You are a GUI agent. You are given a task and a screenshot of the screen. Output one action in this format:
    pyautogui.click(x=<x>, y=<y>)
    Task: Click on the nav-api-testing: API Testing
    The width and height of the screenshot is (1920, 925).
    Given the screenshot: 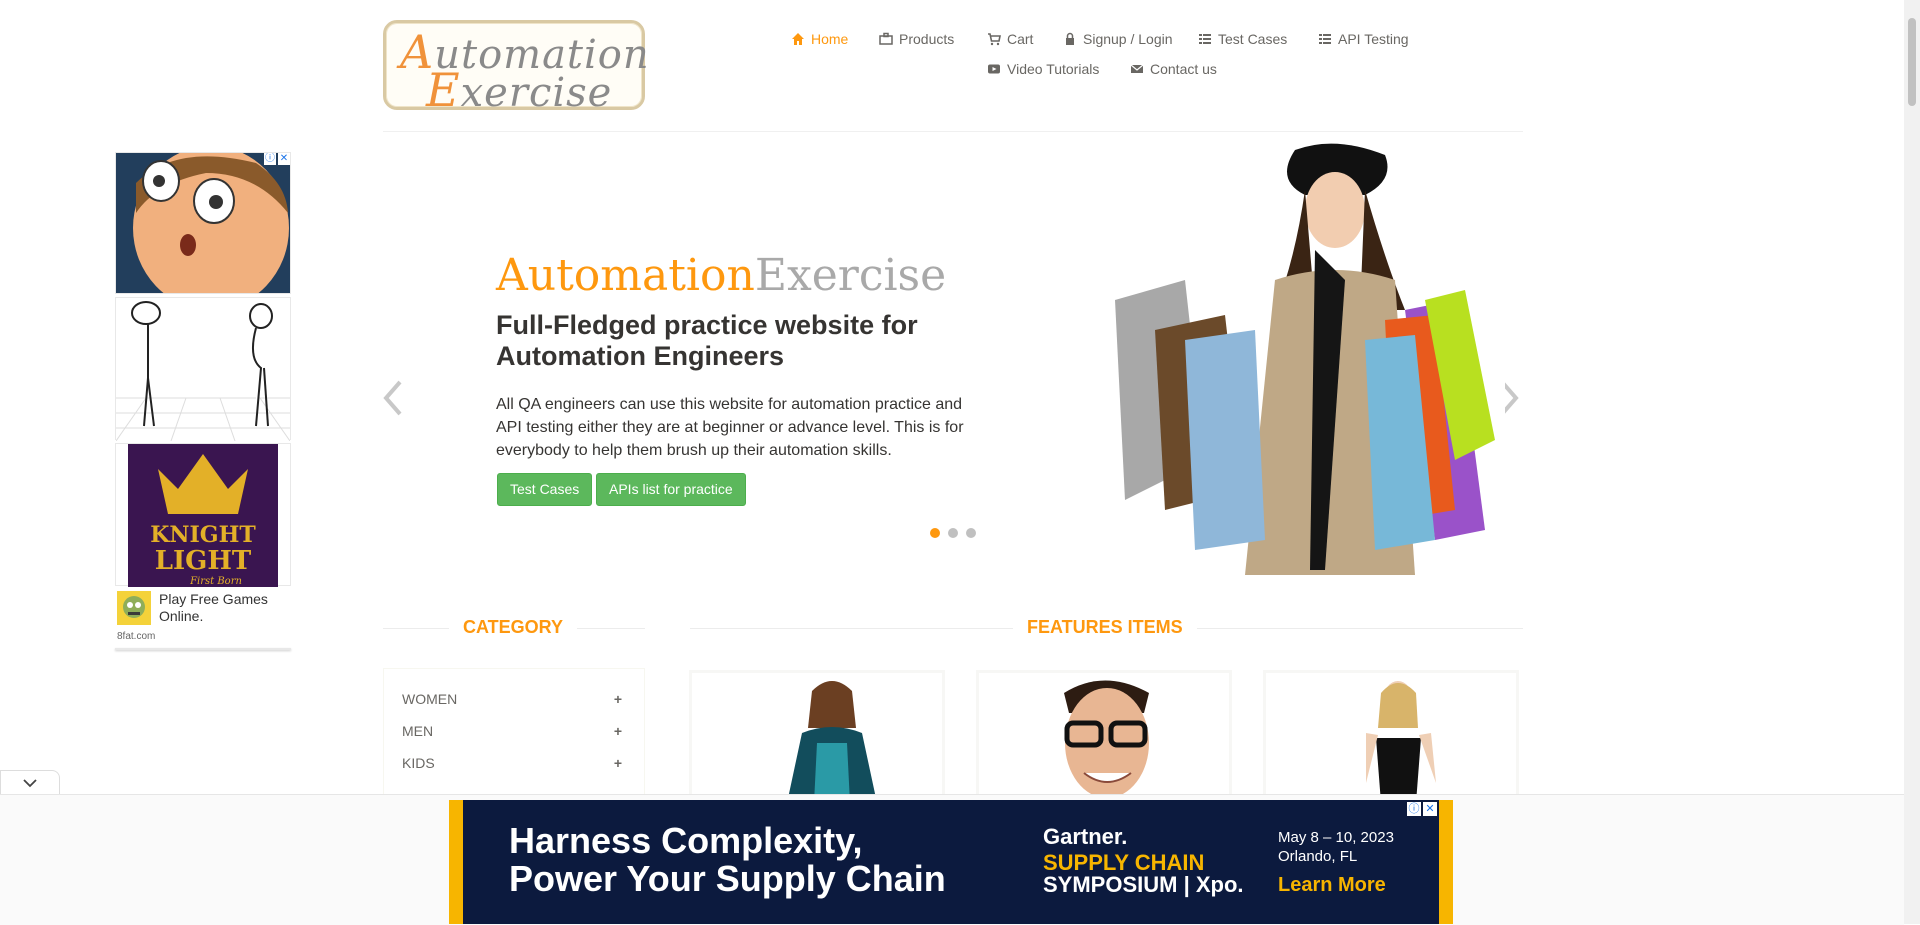 What is the action you would take?
    pyautogui.click(x=1363, y=39)
    